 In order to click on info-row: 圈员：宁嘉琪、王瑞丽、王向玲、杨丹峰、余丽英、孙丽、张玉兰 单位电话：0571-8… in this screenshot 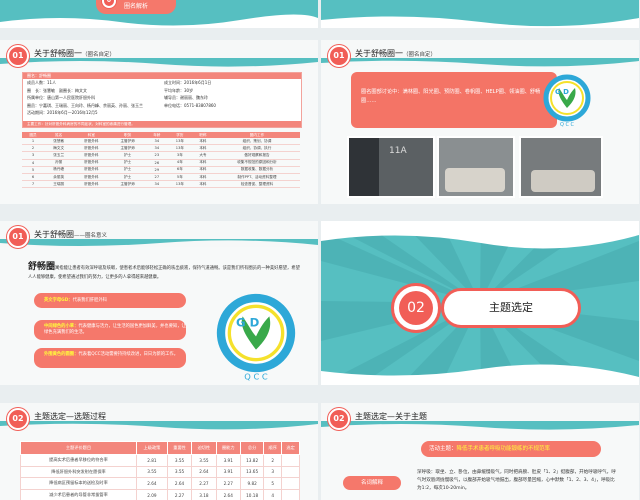, I will do `click(121, 105)`.